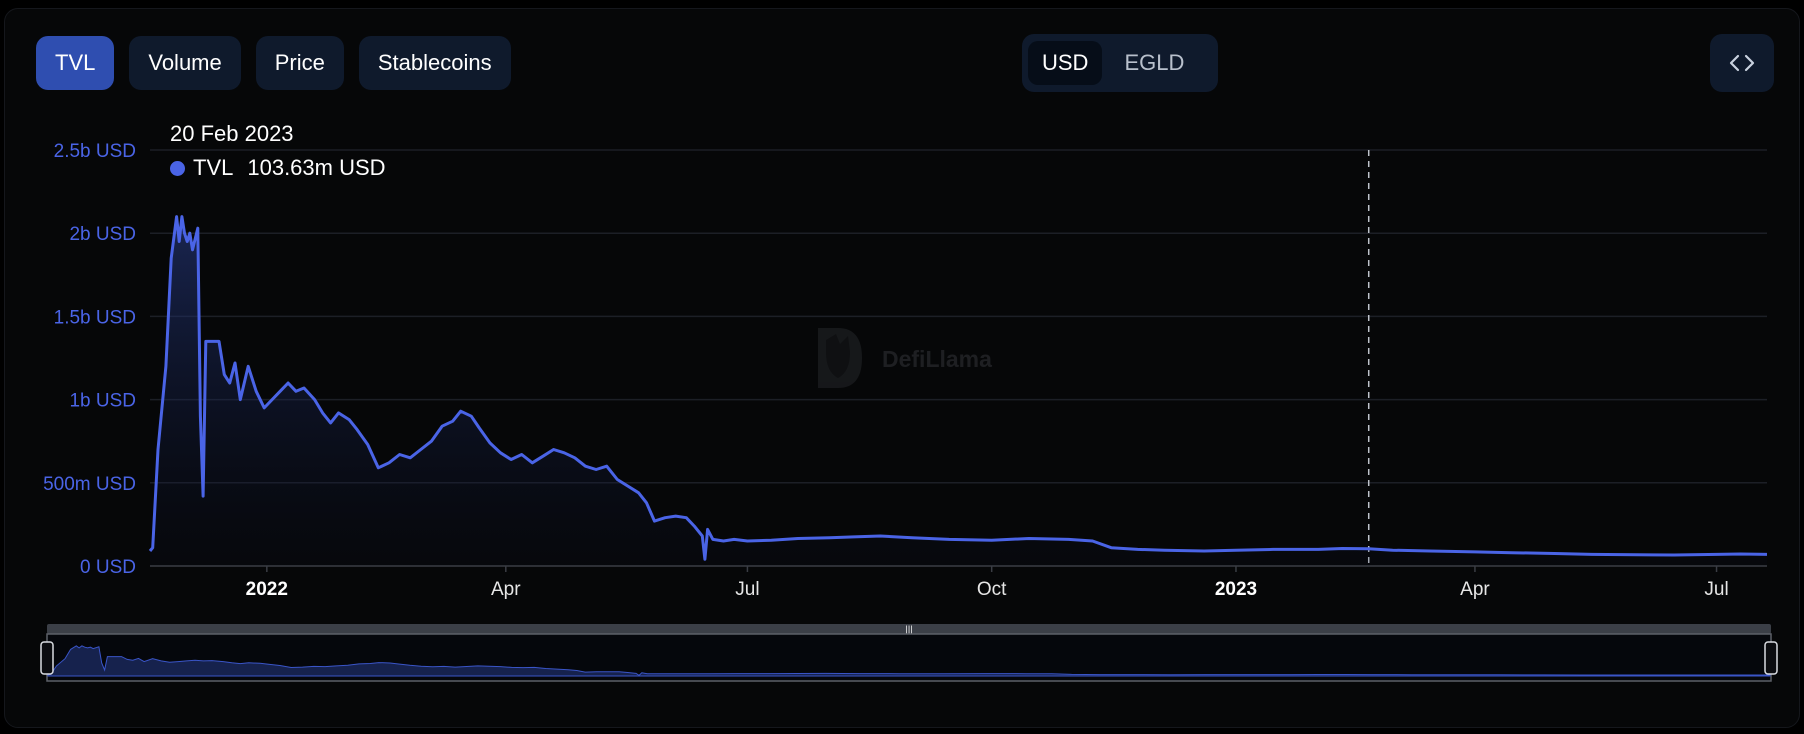 This screenshot has width=1804, height=734. I want to click on x-tick-label: 2023, so click(1236, 589).